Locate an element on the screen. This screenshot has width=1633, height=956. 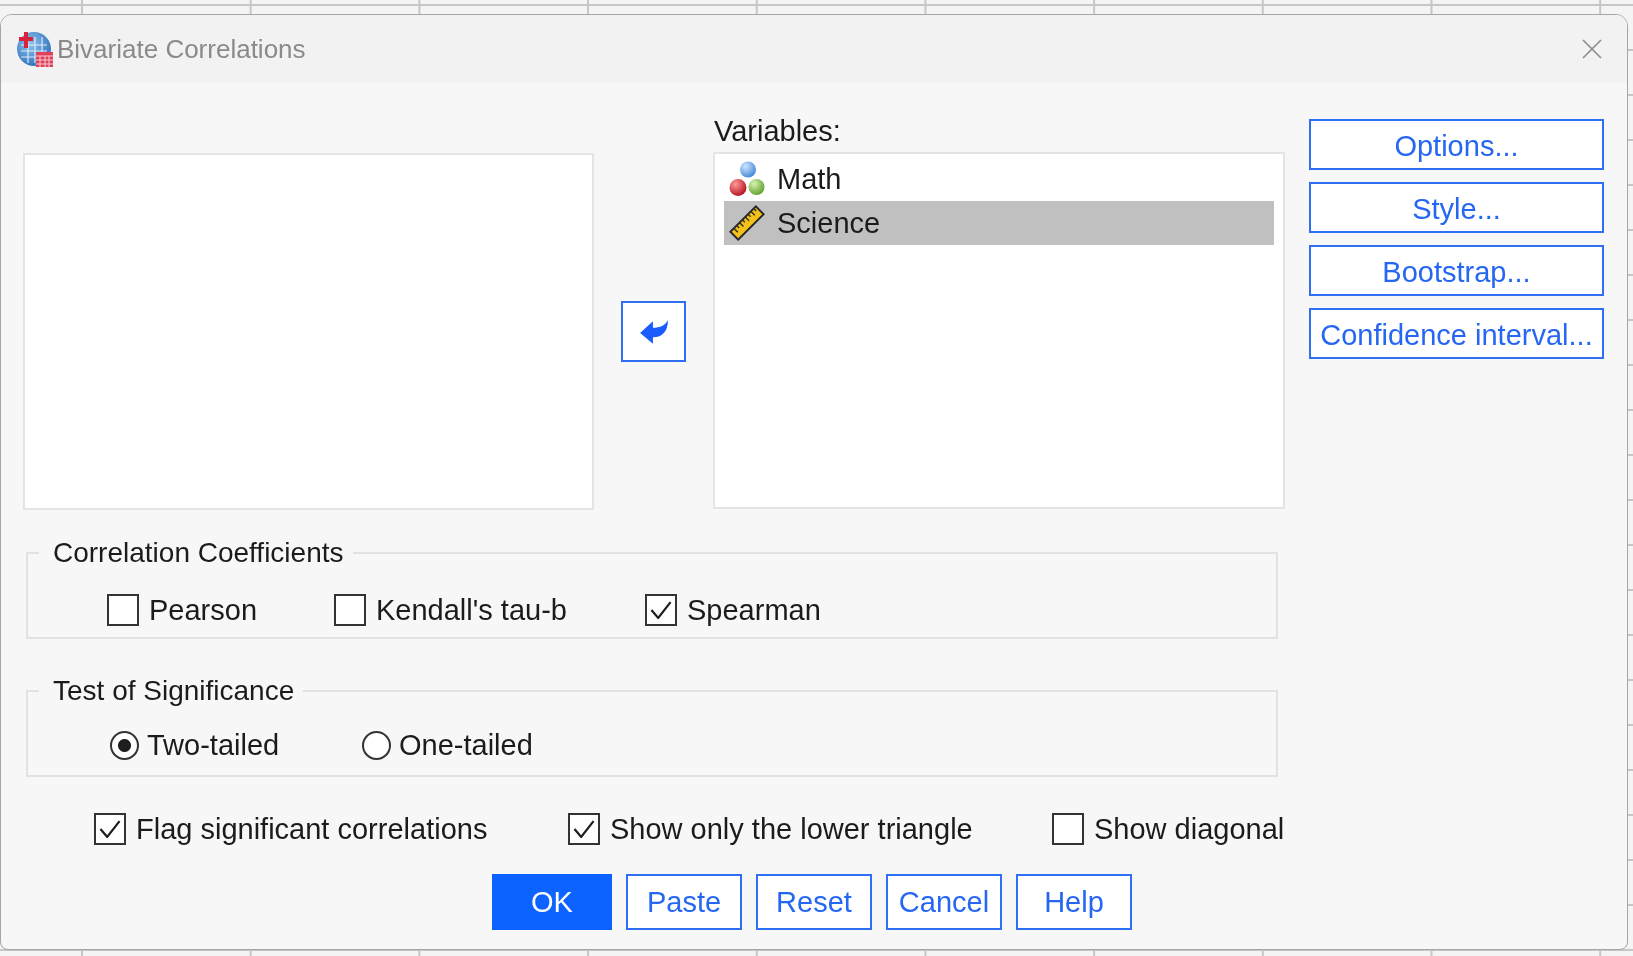
close-icon is located at coordinates (1592, 49).